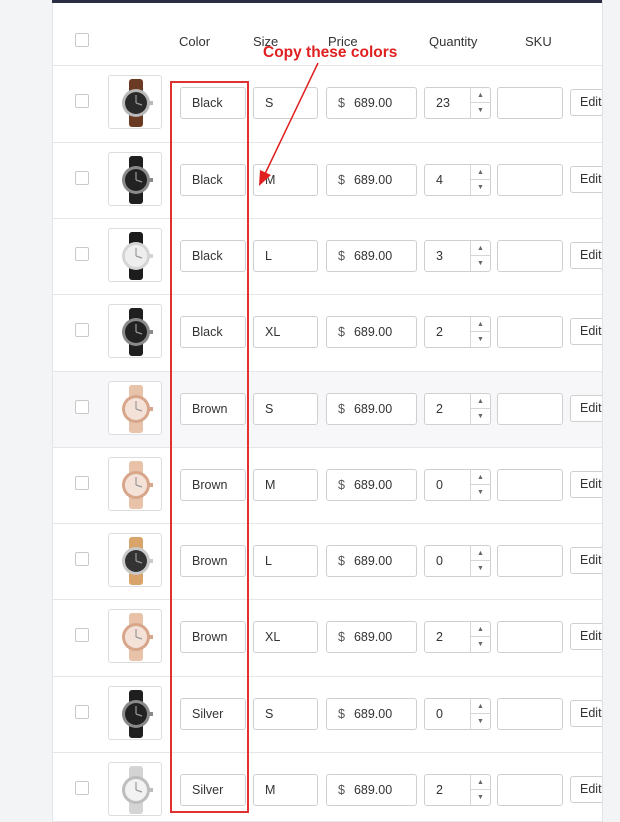  What do you see at coordinates (82, 40) in the screenshot?
I see `select-all-checkbox` at bounding box center [82, 40].